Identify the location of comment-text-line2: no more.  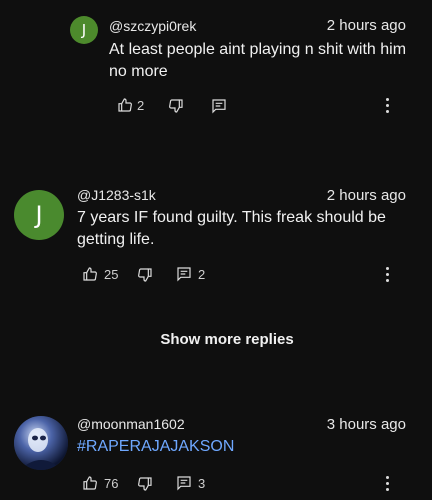
(138, 71).